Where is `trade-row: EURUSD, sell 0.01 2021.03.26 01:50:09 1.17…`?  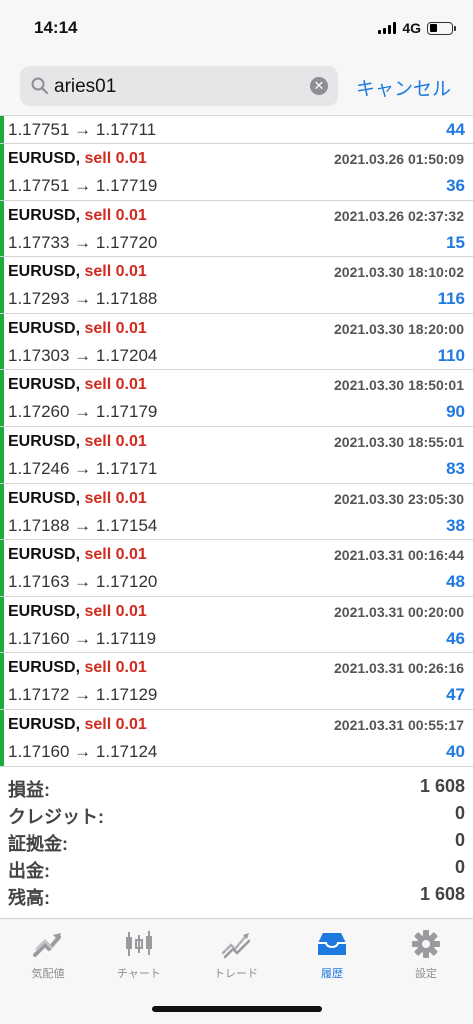
trade-row: EURUSD, sell 0.01 2021.03.26 01:50:09 1.17… is located at coordinates (236, 172).